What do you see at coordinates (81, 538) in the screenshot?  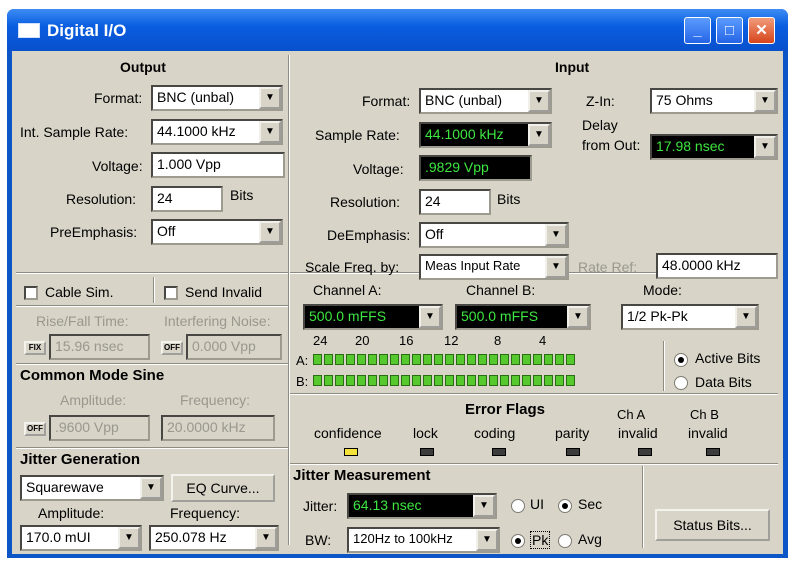 I see `jitgen-amplitude-select: 170.0 mUI ▼` at bounding box center [81, 538].